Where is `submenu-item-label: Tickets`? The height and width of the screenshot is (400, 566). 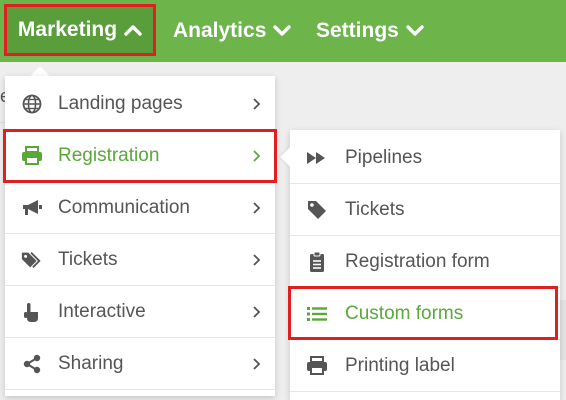
submenu-item-label: Tickets is located at coordinates (375, 209).